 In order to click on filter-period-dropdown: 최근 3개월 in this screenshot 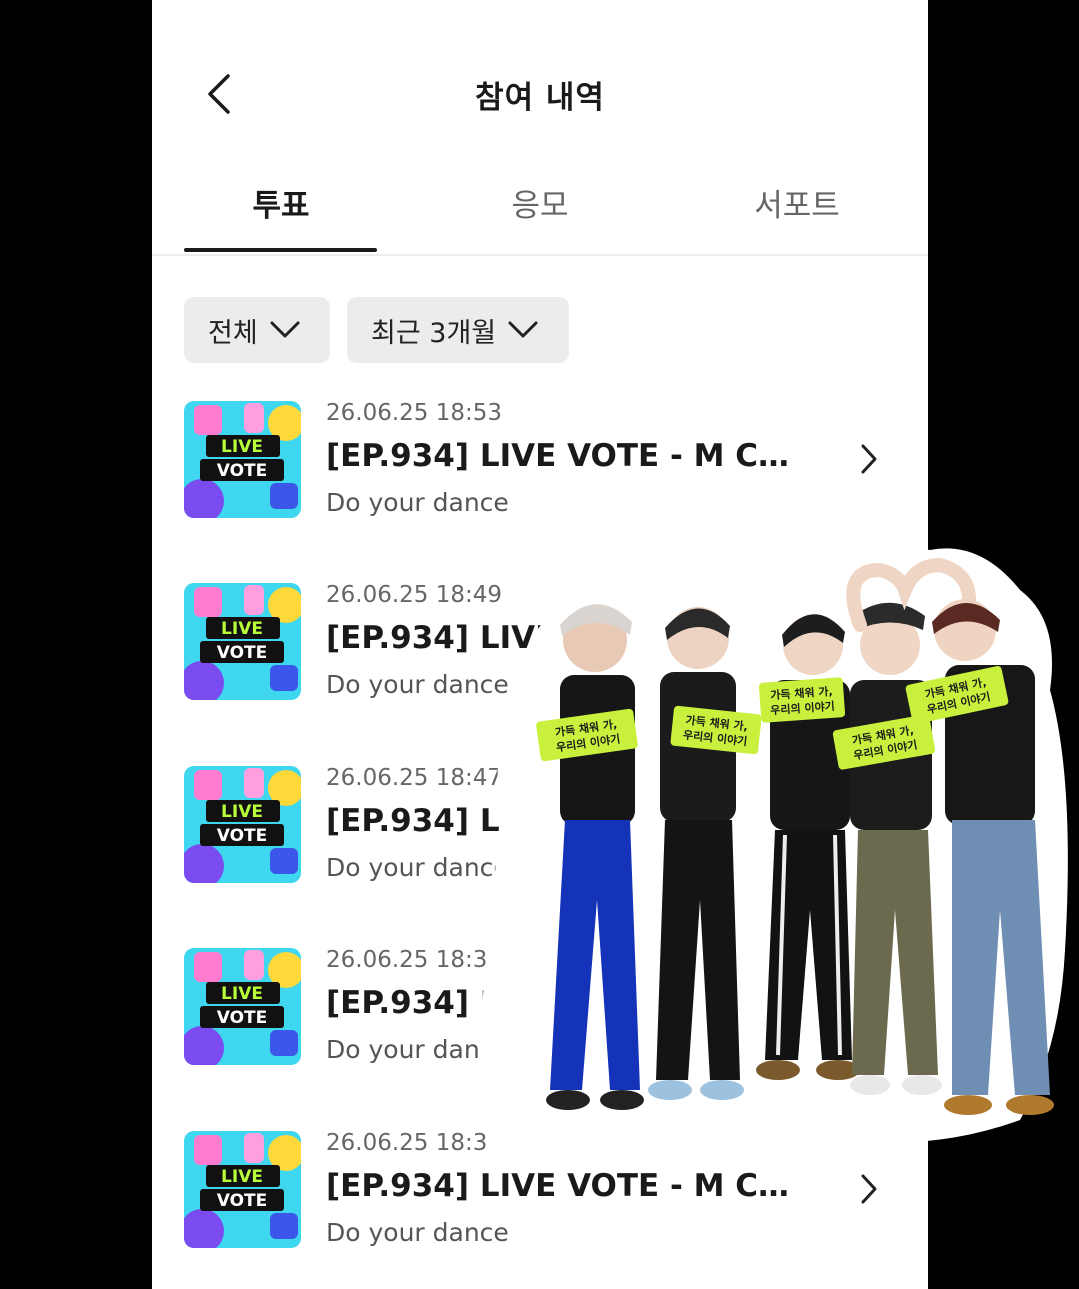, I will do `click(458, 330)`.